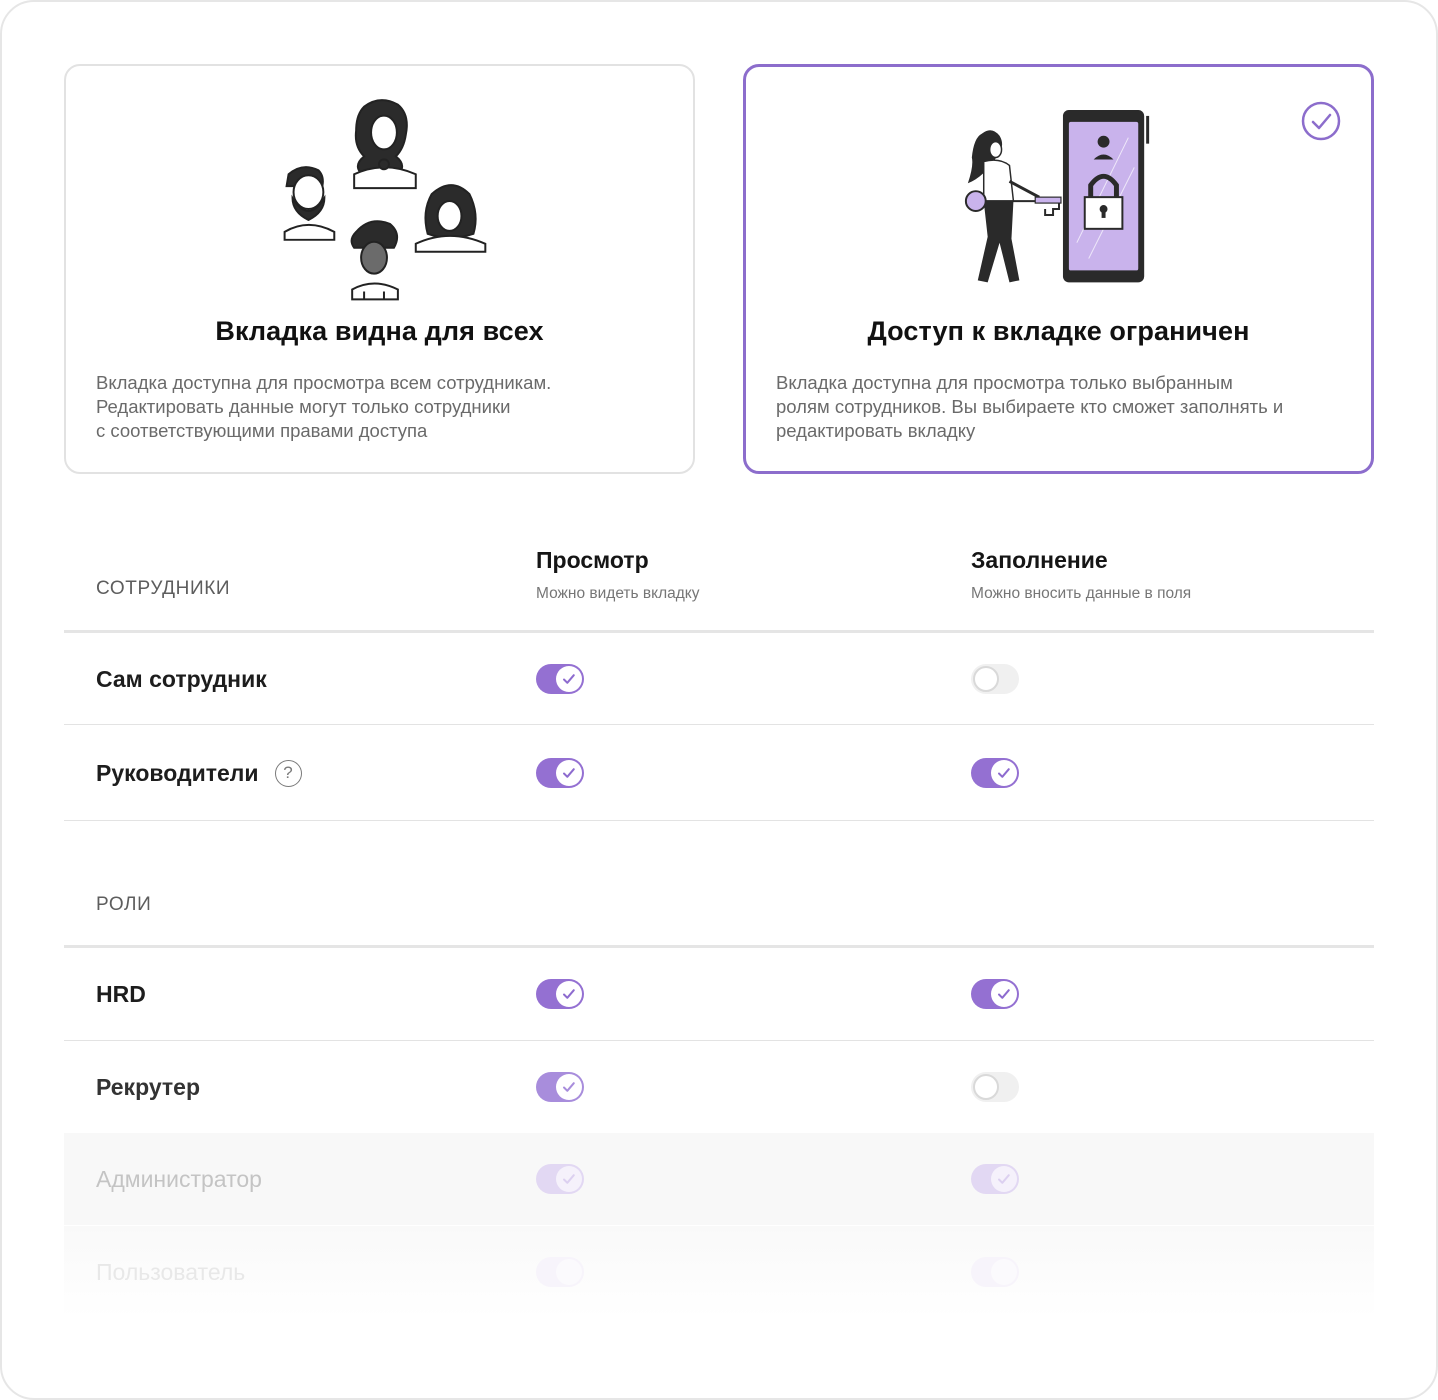  What do you see at coordinates (385, 200) in the screenshot?
I see `people-group-illustration` at bounding box center [385, 200].